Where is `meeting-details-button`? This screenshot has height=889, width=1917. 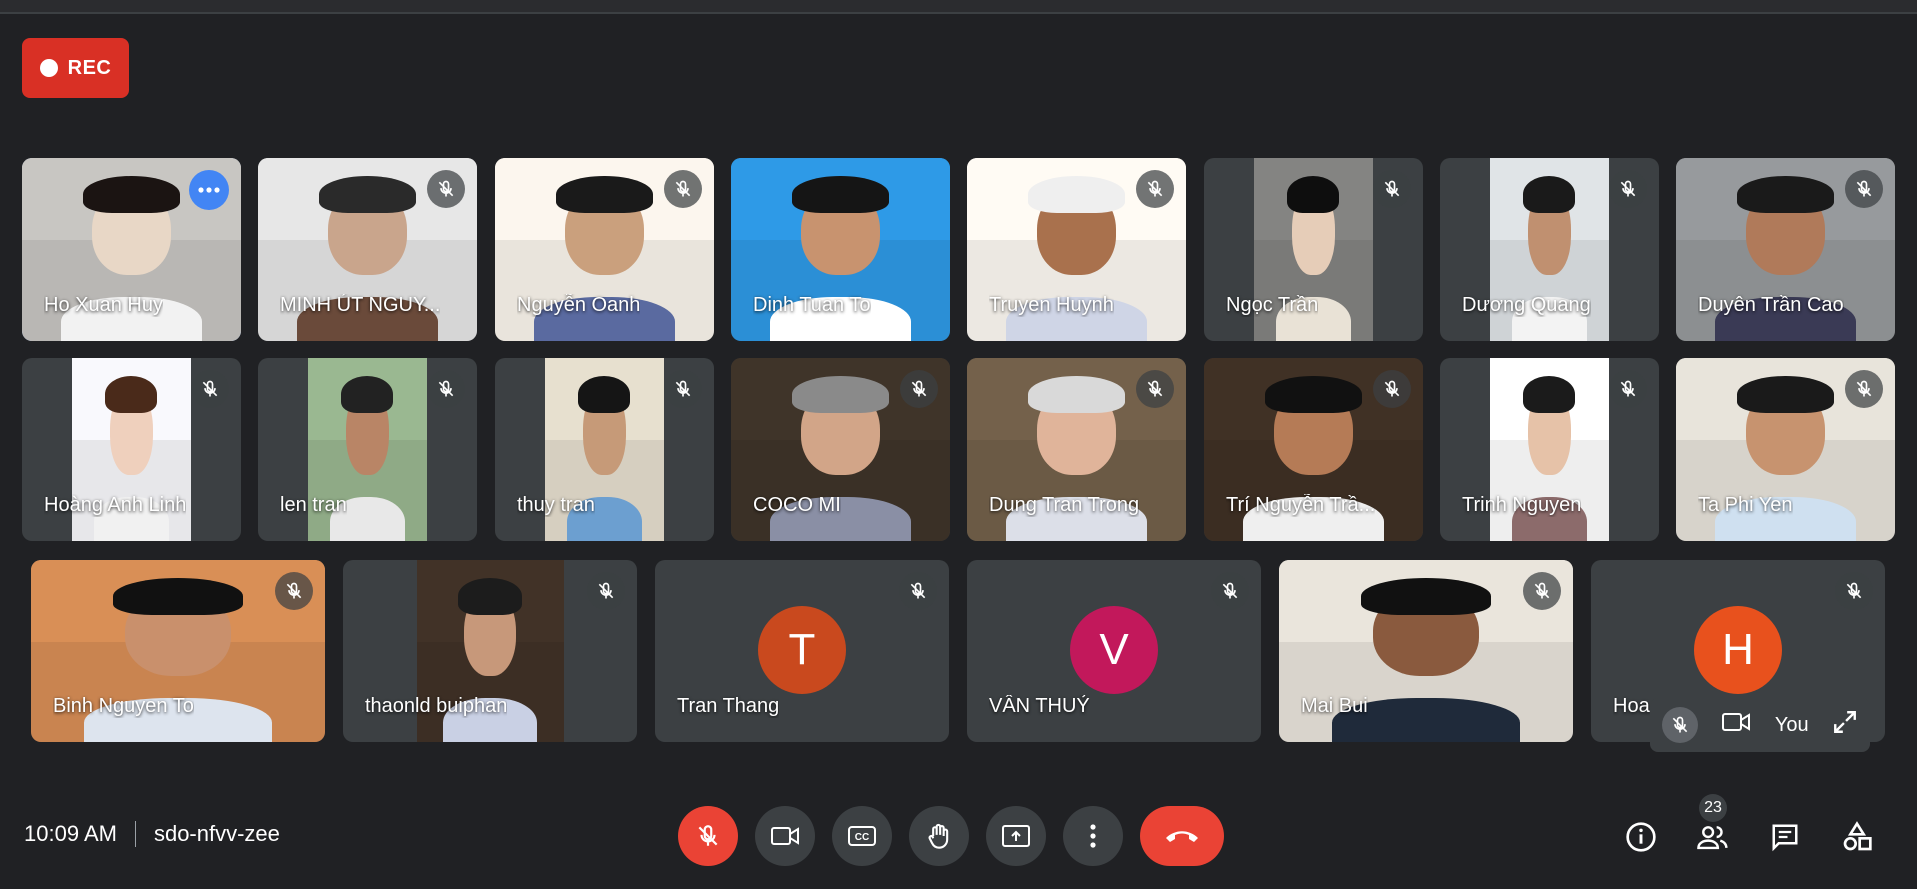
meeting-details-button is located at coordinates (1641, 837).